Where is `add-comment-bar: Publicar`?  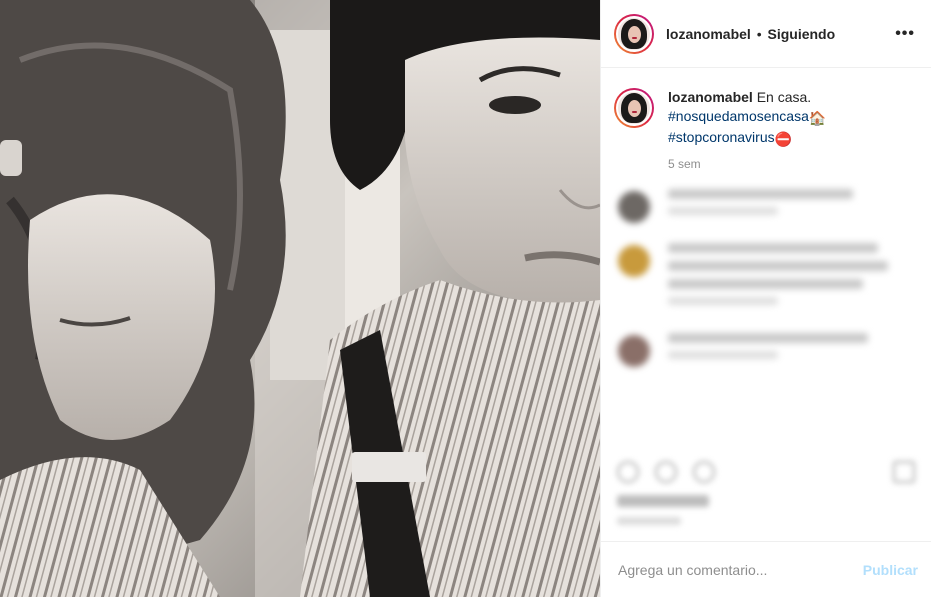 add-comment-bar: Publicar is located at coordinates (766, 569).